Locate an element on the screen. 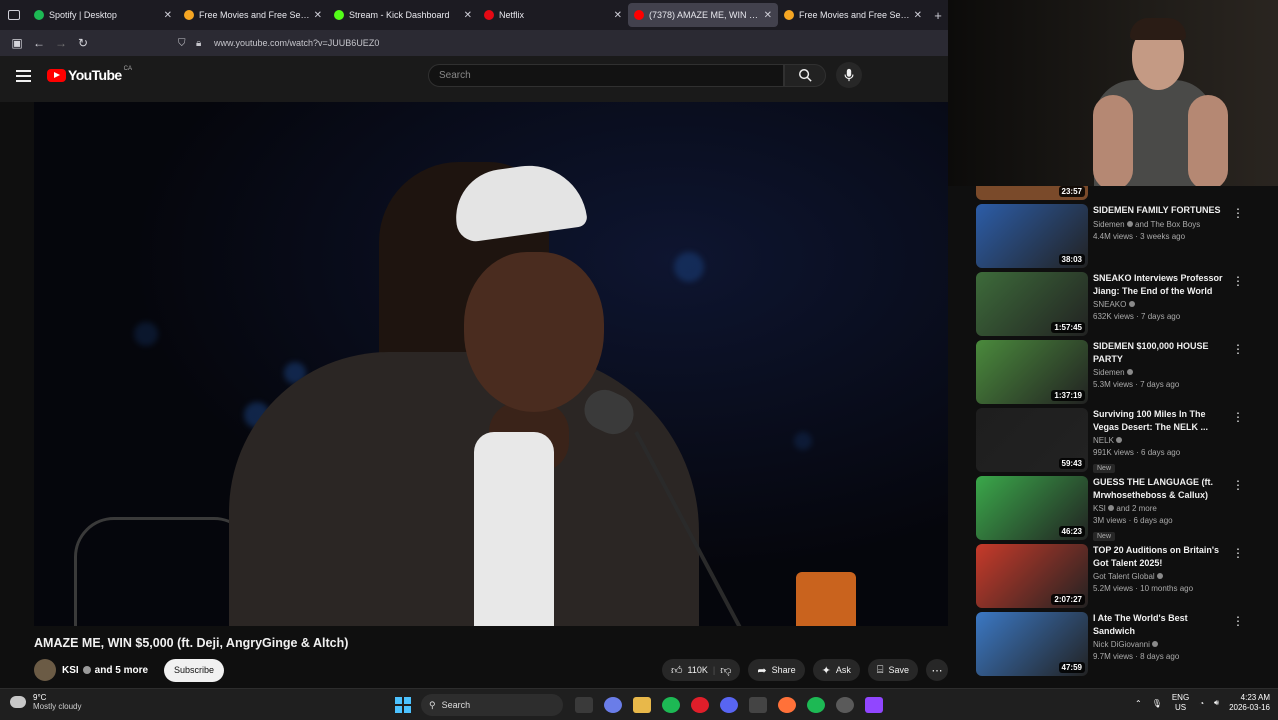 This screenshot has height=720, width=1278. app-icon is located at coordinates (758, 705).